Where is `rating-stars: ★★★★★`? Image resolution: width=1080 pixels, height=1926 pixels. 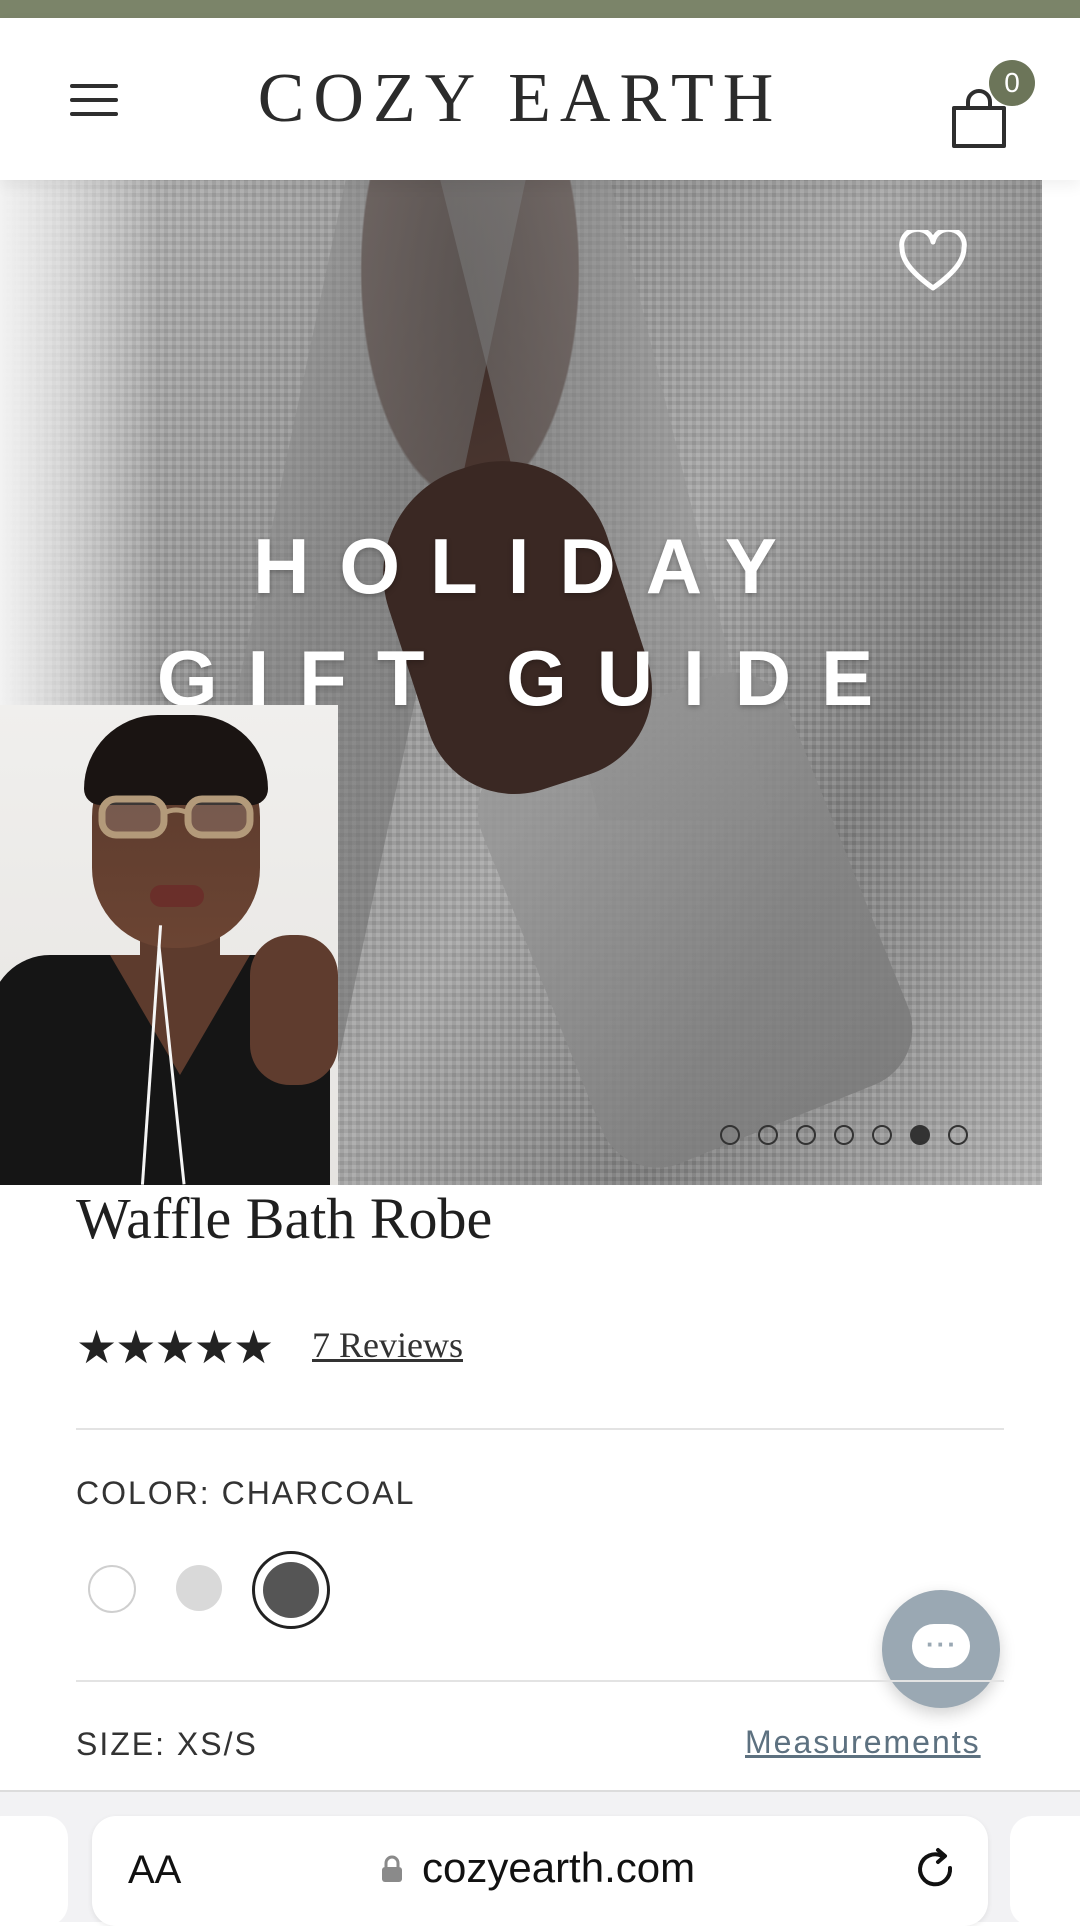 rating-stars: ★★★★★ is located at coordinates (175, 1347).